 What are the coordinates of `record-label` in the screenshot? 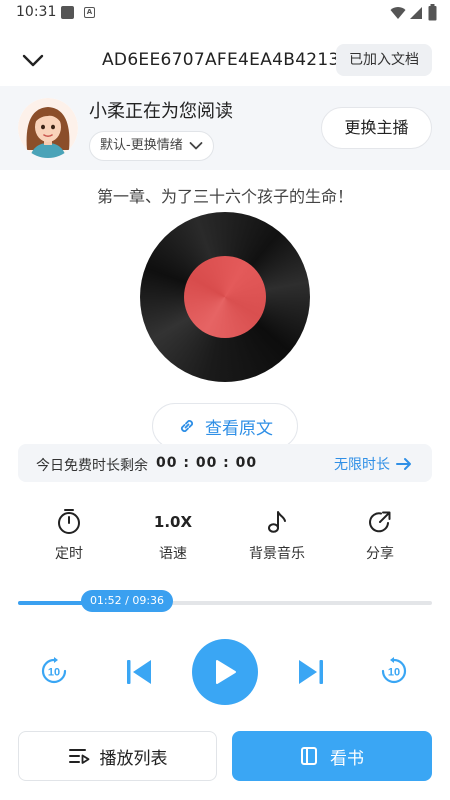 It's located at (225, 297).